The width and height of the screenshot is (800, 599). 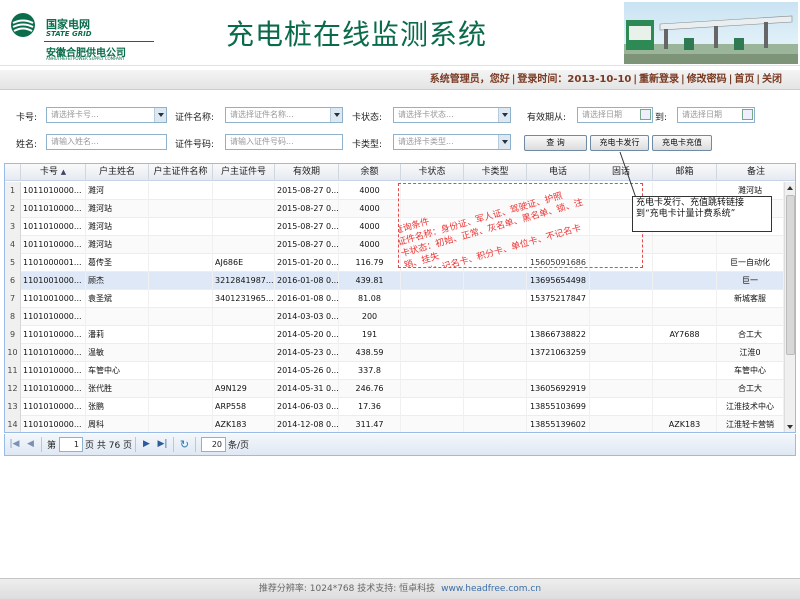 What do you see at coordinates (790, 427) in the screenshot?
I see `scroll-down-icon` at bounding box center [790, 427].